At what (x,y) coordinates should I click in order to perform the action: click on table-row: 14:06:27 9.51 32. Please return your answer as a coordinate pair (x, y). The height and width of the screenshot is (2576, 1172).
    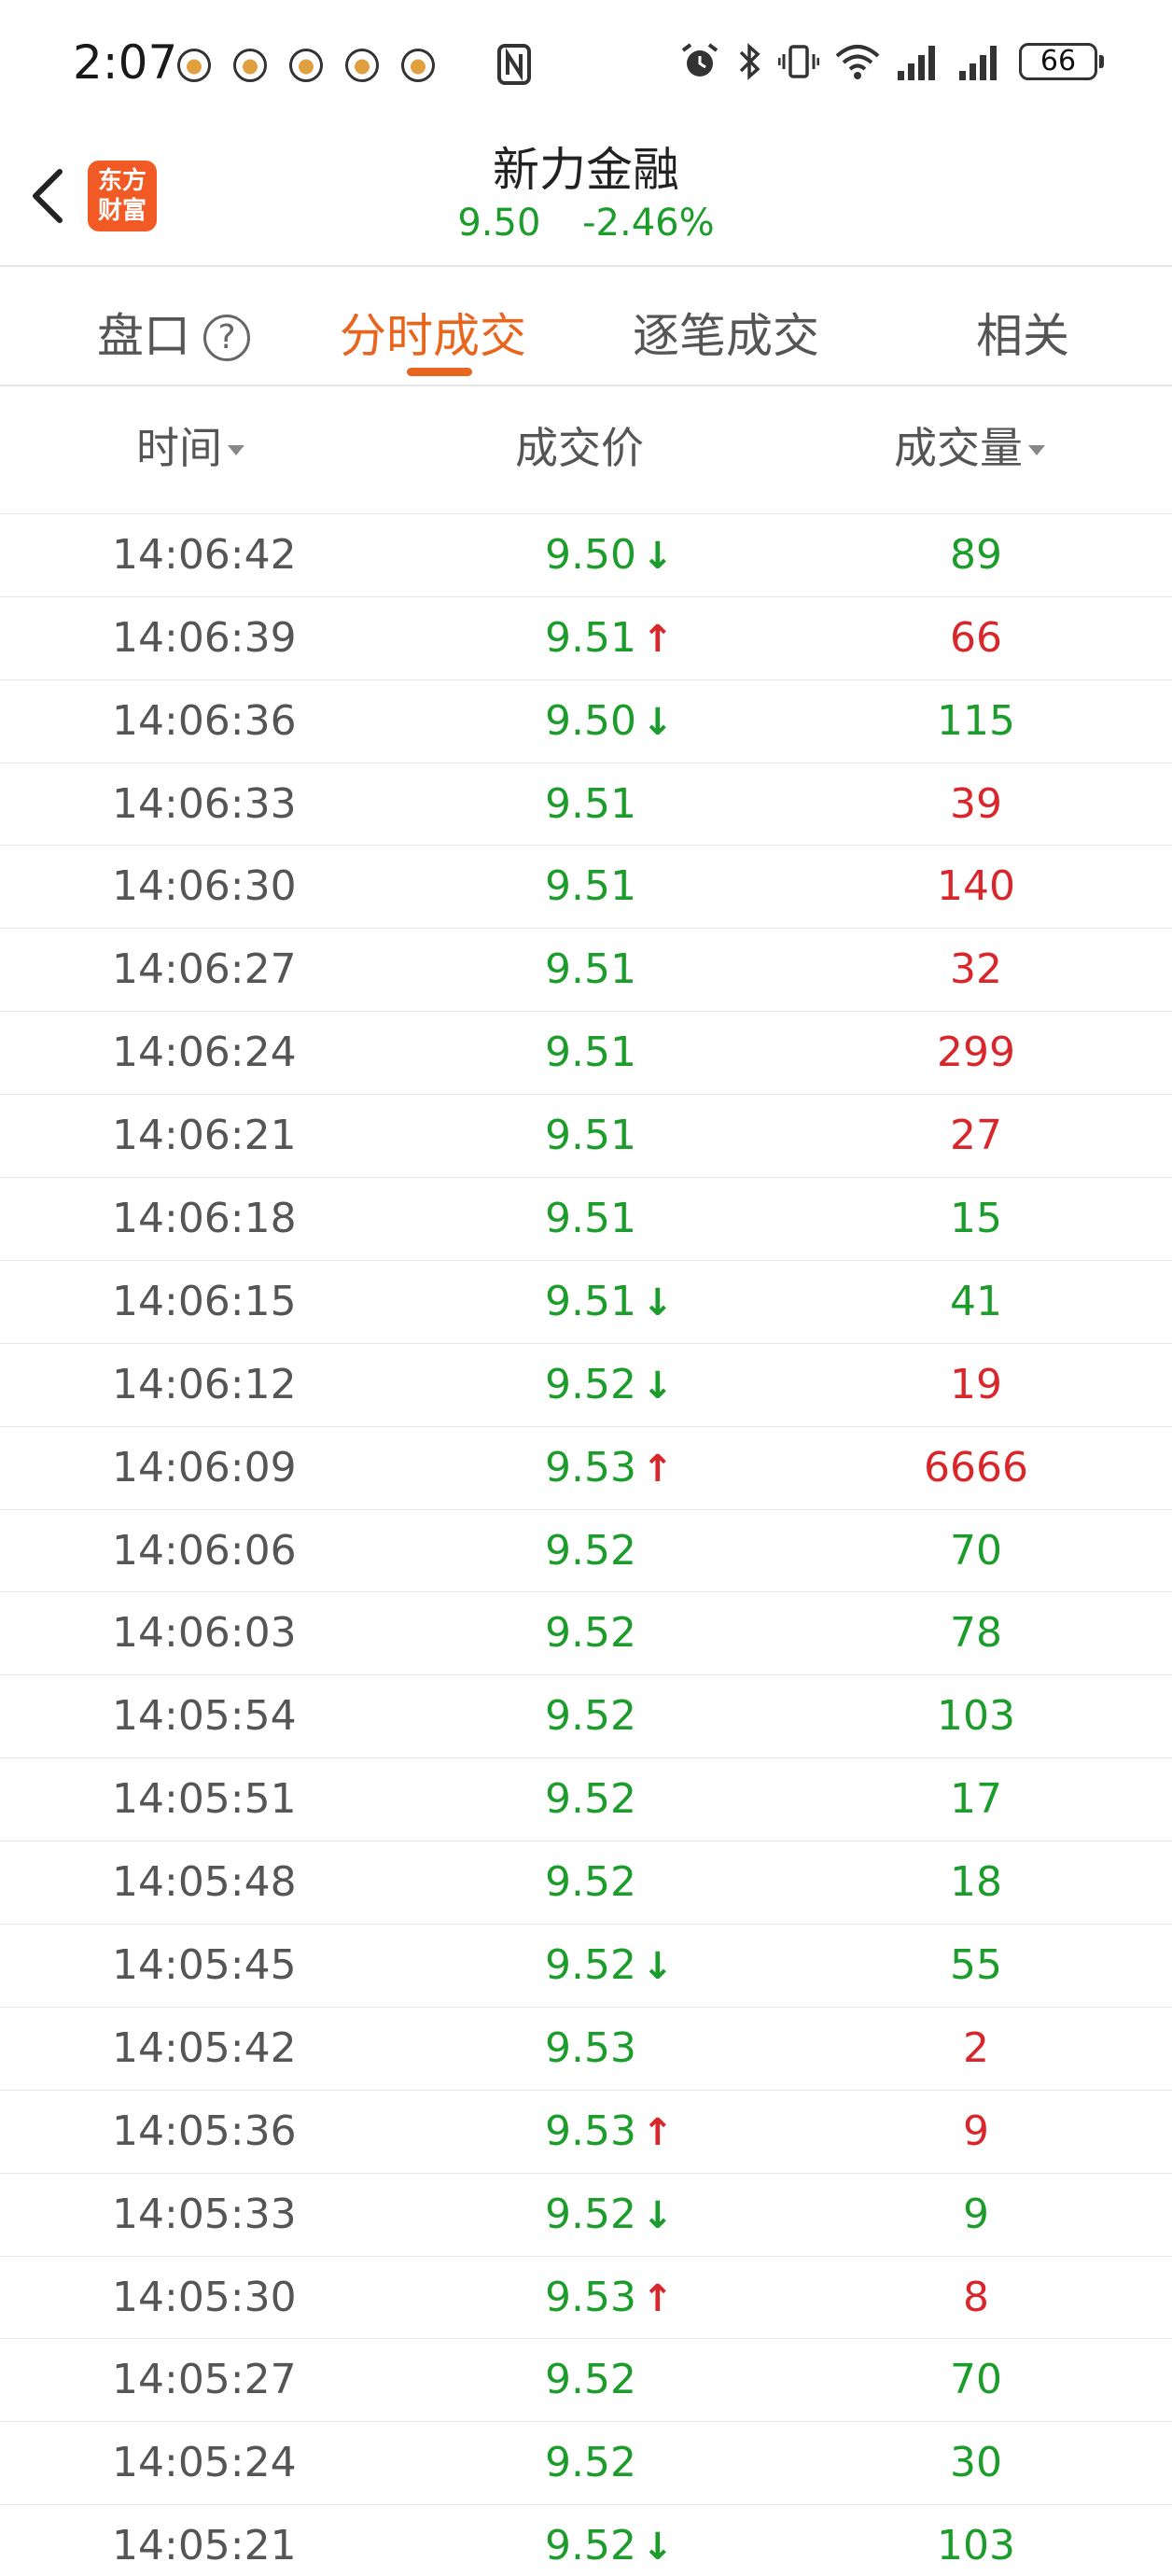
    Looking at the image, I should click on (586, 971).